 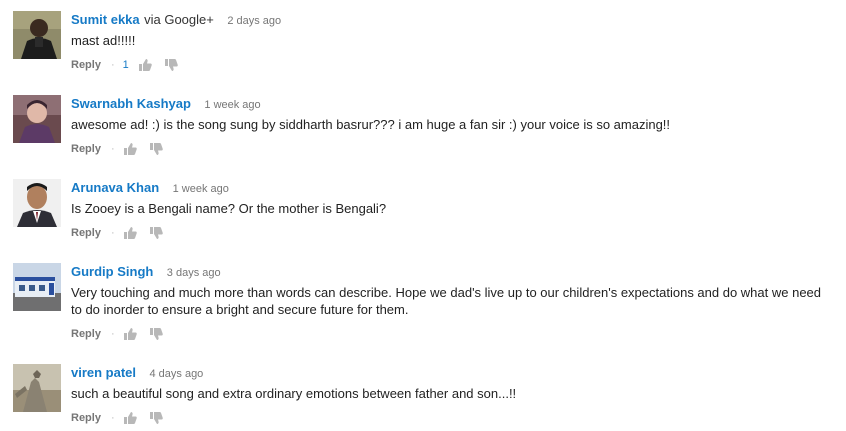 What do you see at coordinates (103, 40) in the screenshot?
I see `comment-text: mast ad!!!!!` at bounding box center [103, 40].